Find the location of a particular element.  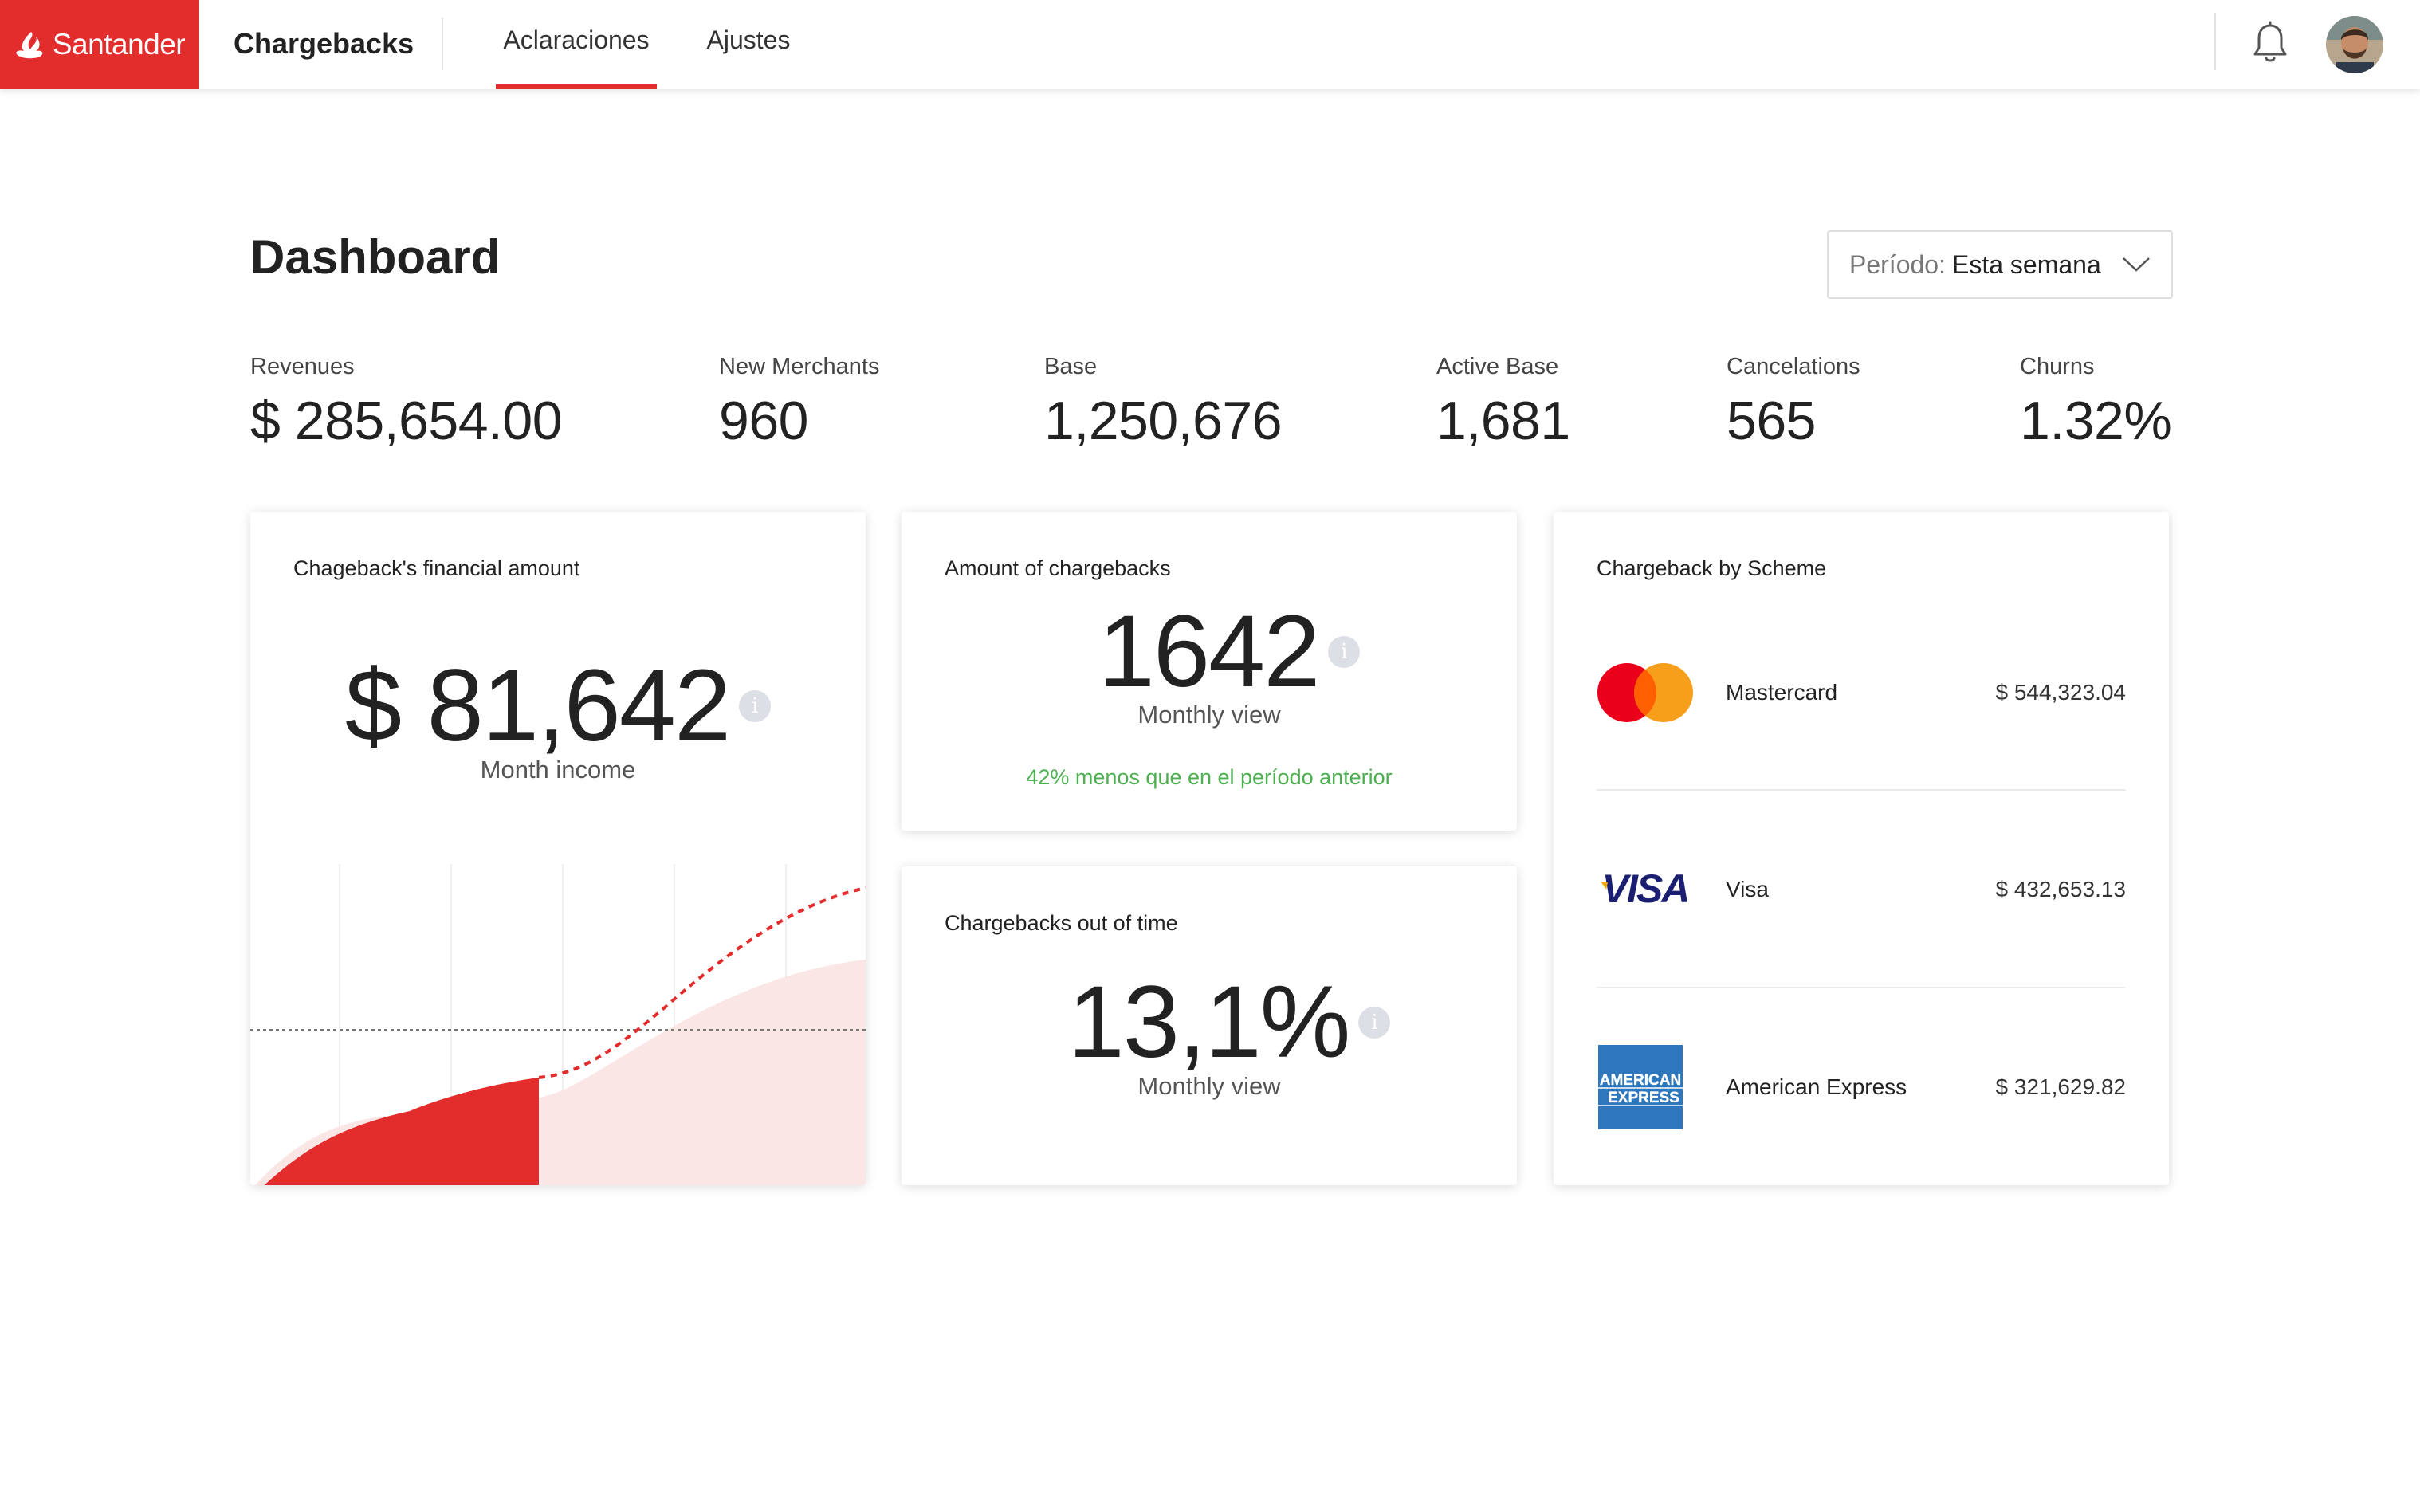

mastercard-logo is located at coordinates (1653, 692).